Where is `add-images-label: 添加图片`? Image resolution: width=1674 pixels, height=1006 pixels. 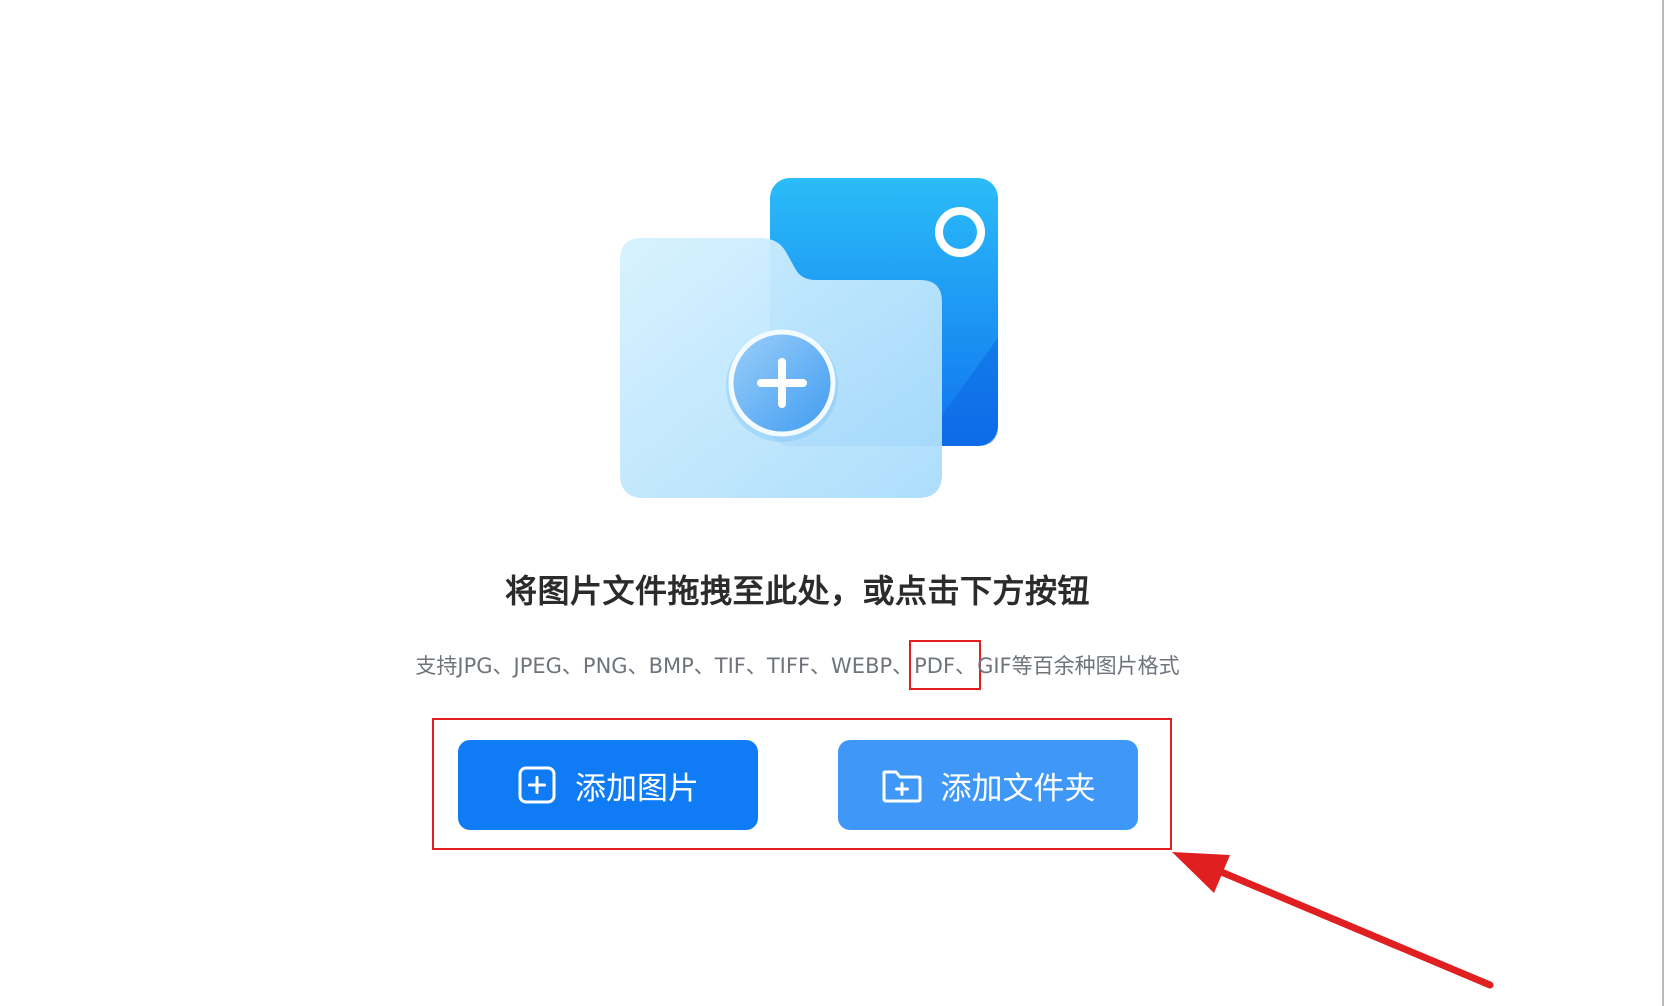 add-images-label: 添加图片 is located at coordinates (637, 788).